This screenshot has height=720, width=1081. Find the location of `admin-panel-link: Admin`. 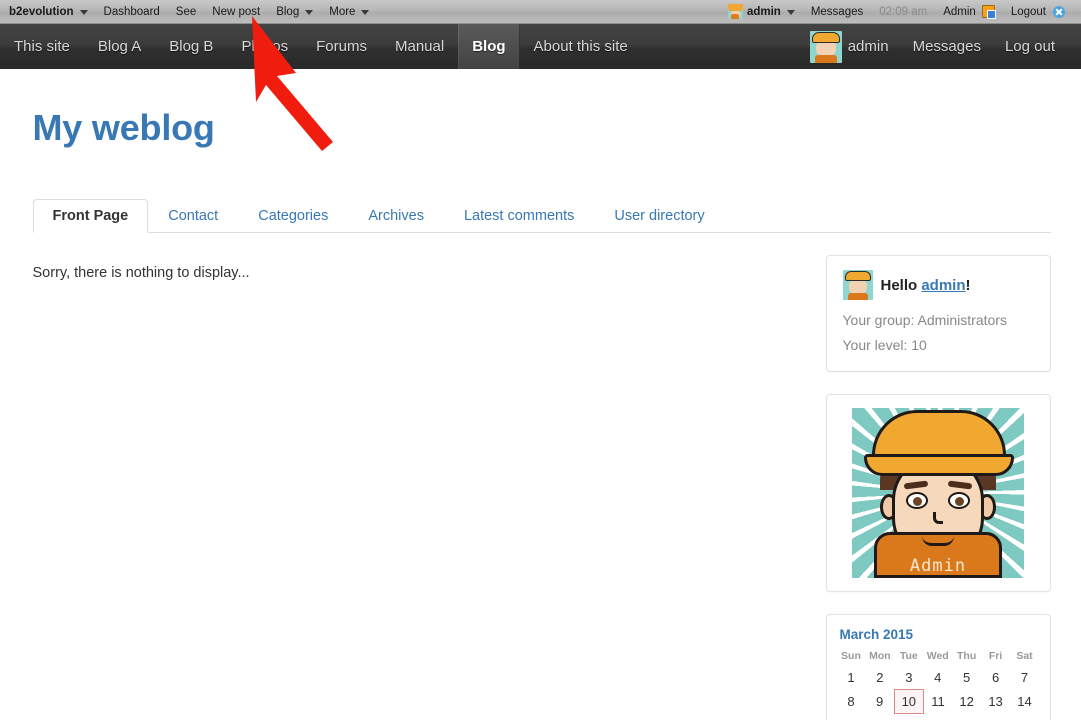

admin-panel-link: Admin is located at coordinates (969, 11).